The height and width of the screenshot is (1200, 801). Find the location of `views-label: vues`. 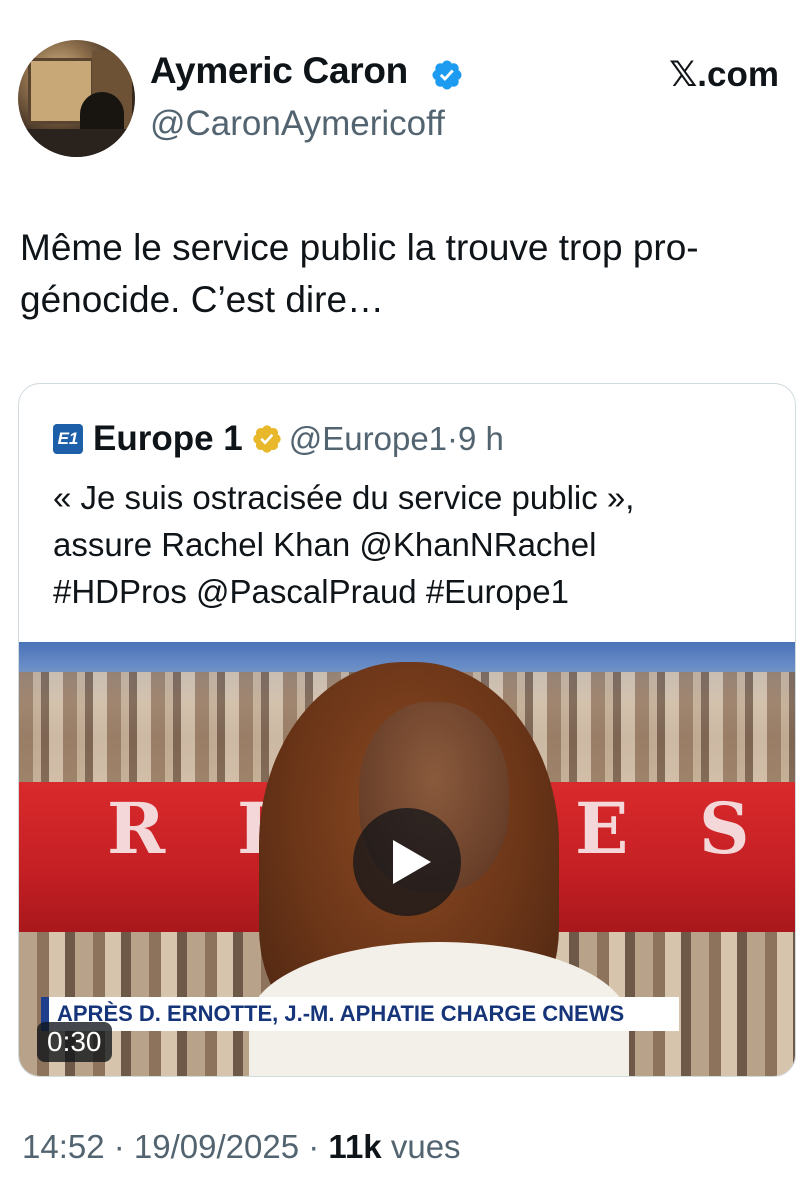

views-label: vues is located at coordinates (421, 1146).